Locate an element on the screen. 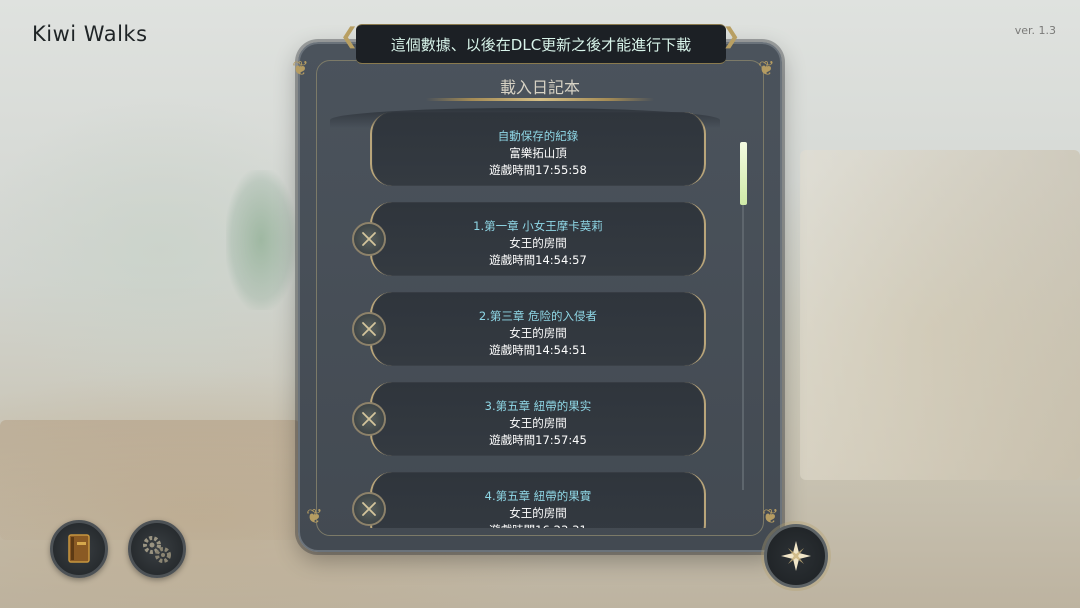 The width and height of the screenshot is (1080, 608). background-cliff is located at coordinates (940, 315).